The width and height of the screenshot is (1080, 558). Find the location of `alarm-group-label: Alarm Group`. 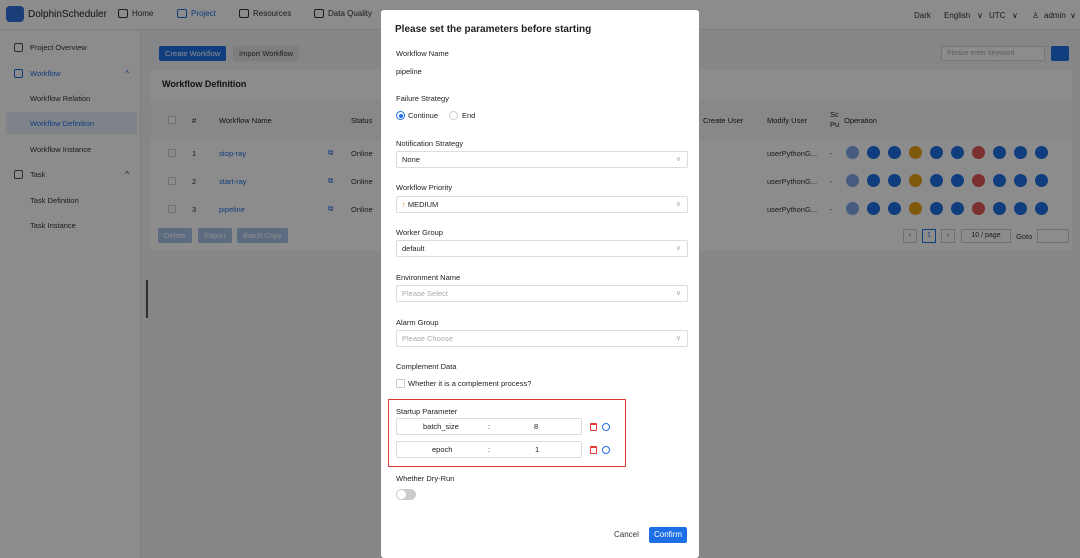

alarm-group-label: Alarm Group is located at coordinates (417, 322).